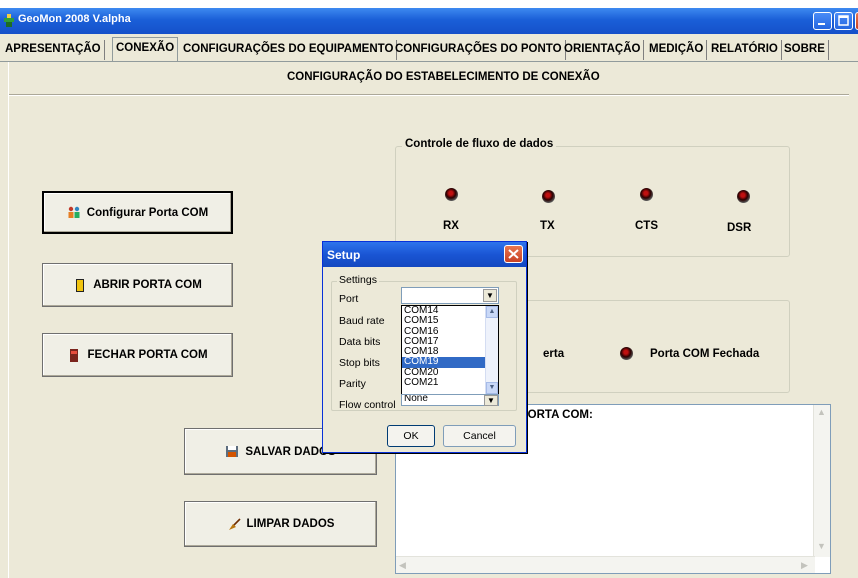 This screenshot has width=858, height=578. I want to click on scroll-right-icon: ▶, so click(804, 565).